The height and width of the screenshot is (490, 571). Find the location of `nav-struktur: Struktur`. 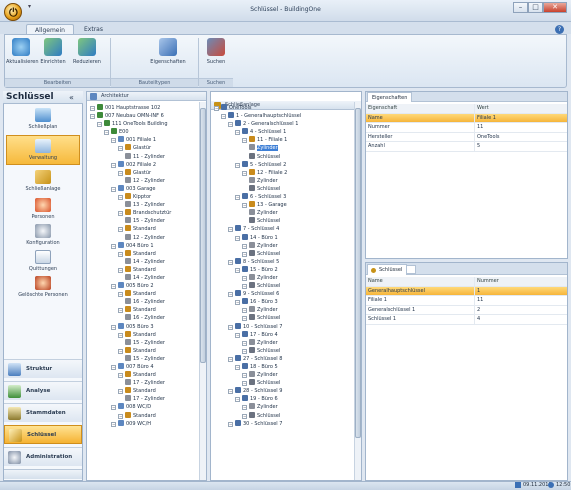

nav-struktur: Struktur is located at coordinates (43, 368).